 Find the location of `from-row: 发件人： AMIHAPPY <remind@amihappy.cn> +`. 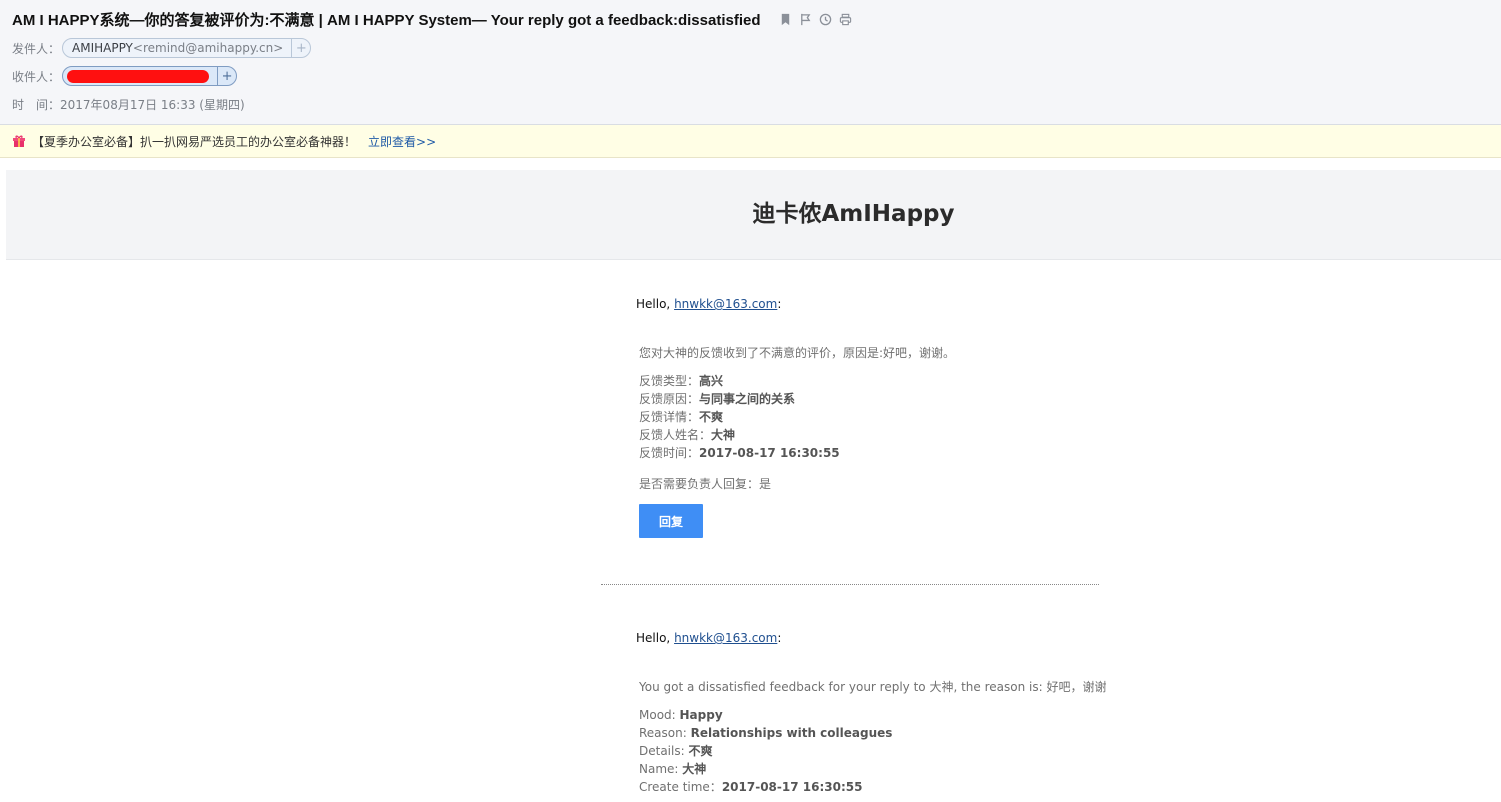

from-row: 发件人： AMIHAPPY <remind@amihappy.cn> + is located at coordinates (162, 48).